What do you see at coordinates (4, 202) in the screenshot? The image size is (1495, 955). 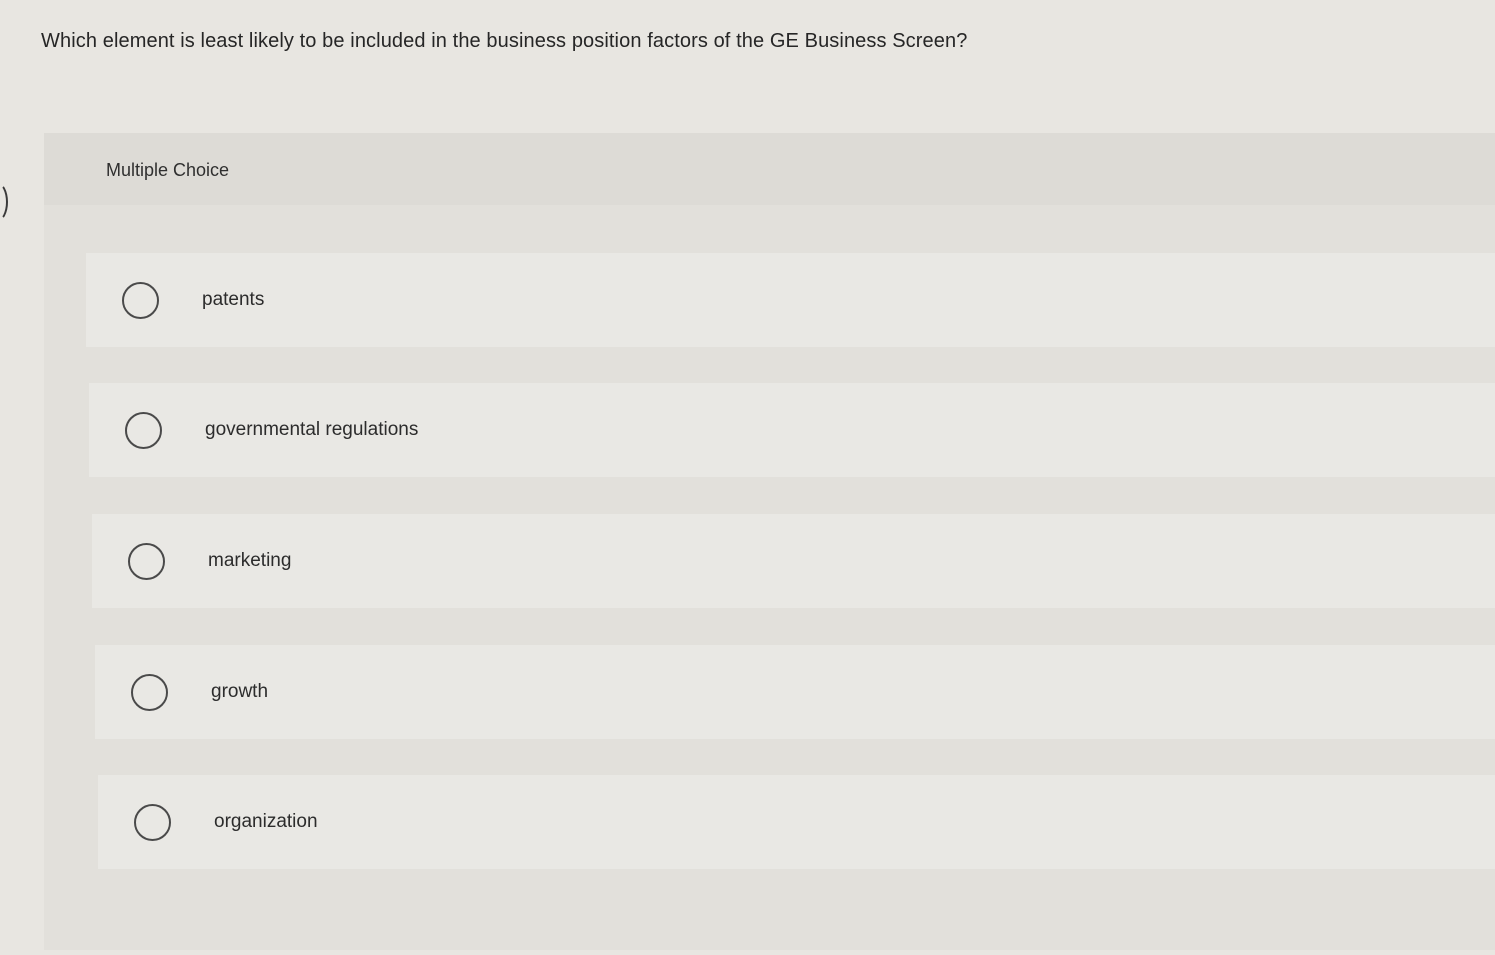 I see `scroll-edge-indicator` at bounding box center [4, 202].